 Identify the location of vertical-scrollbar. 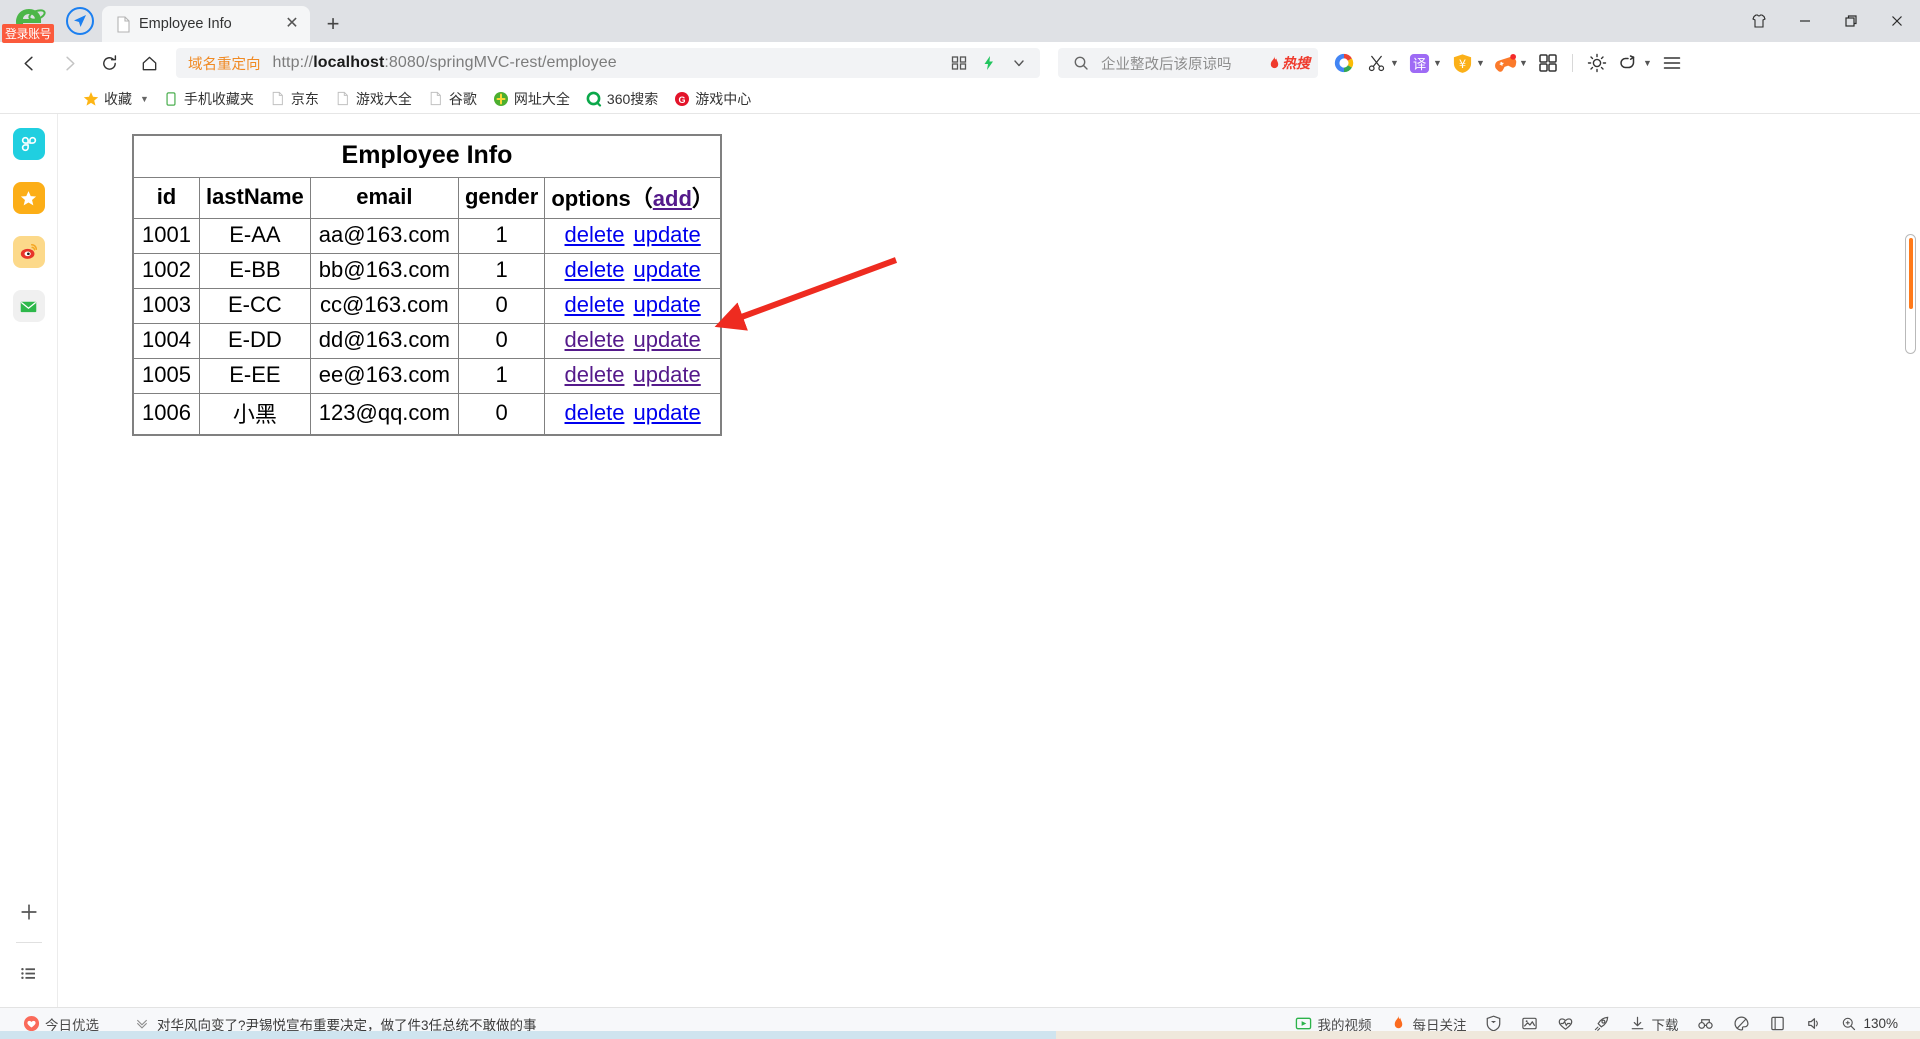
(1910, 294).